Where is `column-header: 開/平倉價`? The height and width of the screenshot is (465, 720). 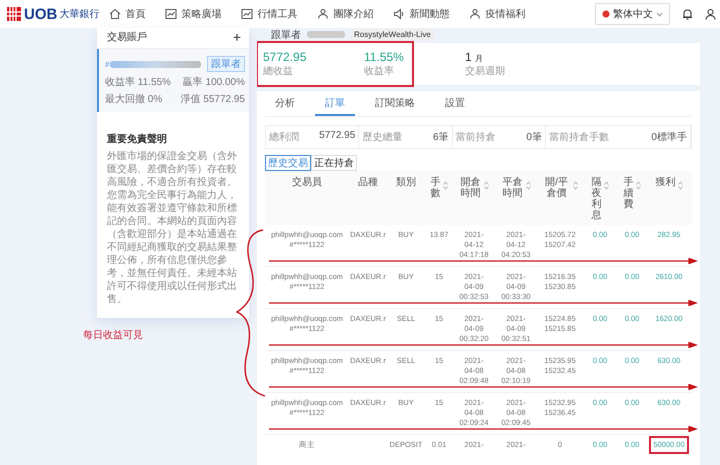 column-header: 開/平倉價 is located at coordinates (556, 188).